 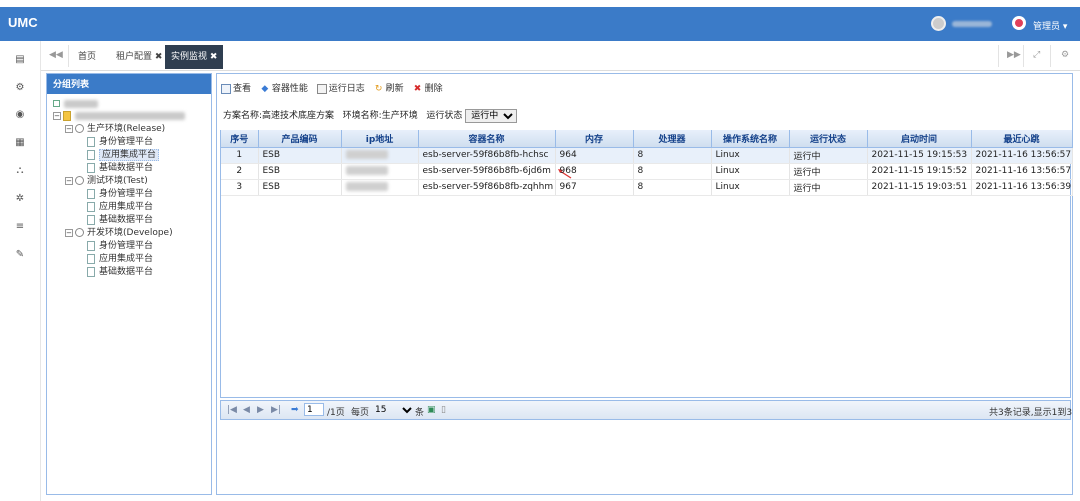 I want to click on list-icon: ≡, so click(x=20, y=227).